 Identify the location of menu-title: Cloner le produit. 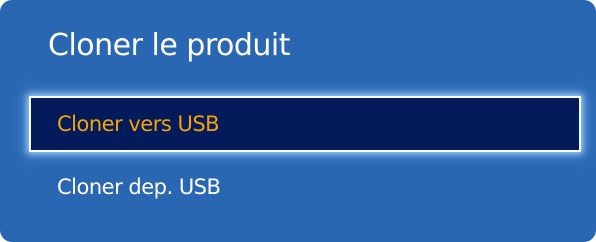
(169, 45).